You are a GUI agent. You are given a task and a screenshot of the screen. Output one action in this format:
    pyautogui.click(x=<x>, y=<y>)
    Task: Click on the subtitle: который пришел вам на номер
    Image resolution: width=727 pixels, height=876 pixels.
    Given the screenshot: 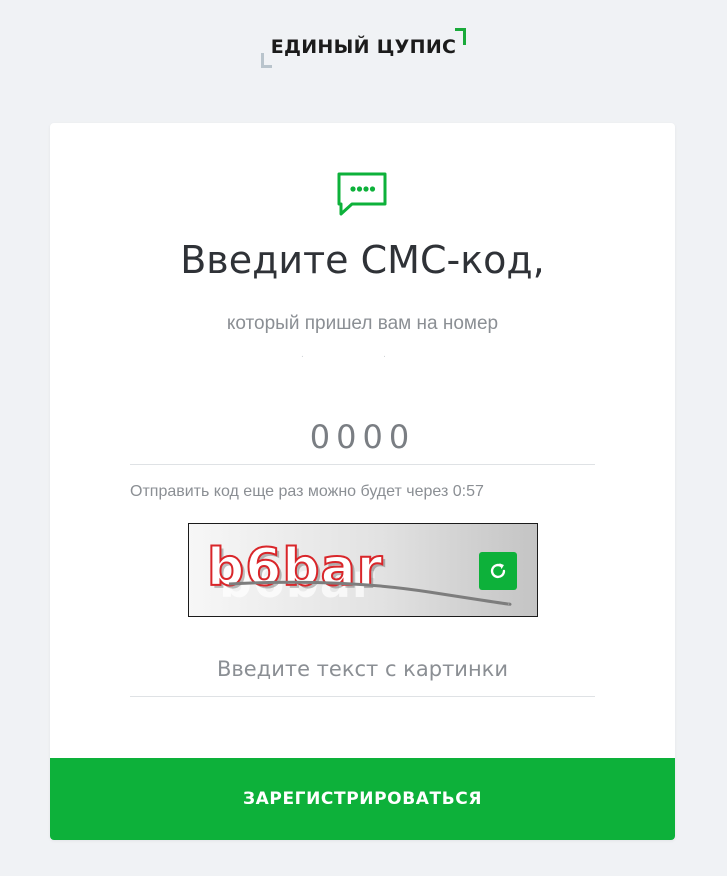 What is the action you would take?
    pyautogui.click(x=362, y=323)
    